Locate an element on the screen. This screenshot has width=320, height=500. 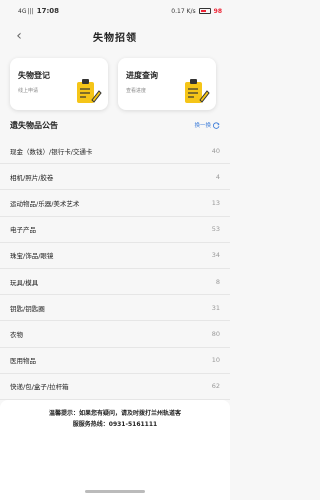
item-count: 34 is located at coordinates (215, 255).